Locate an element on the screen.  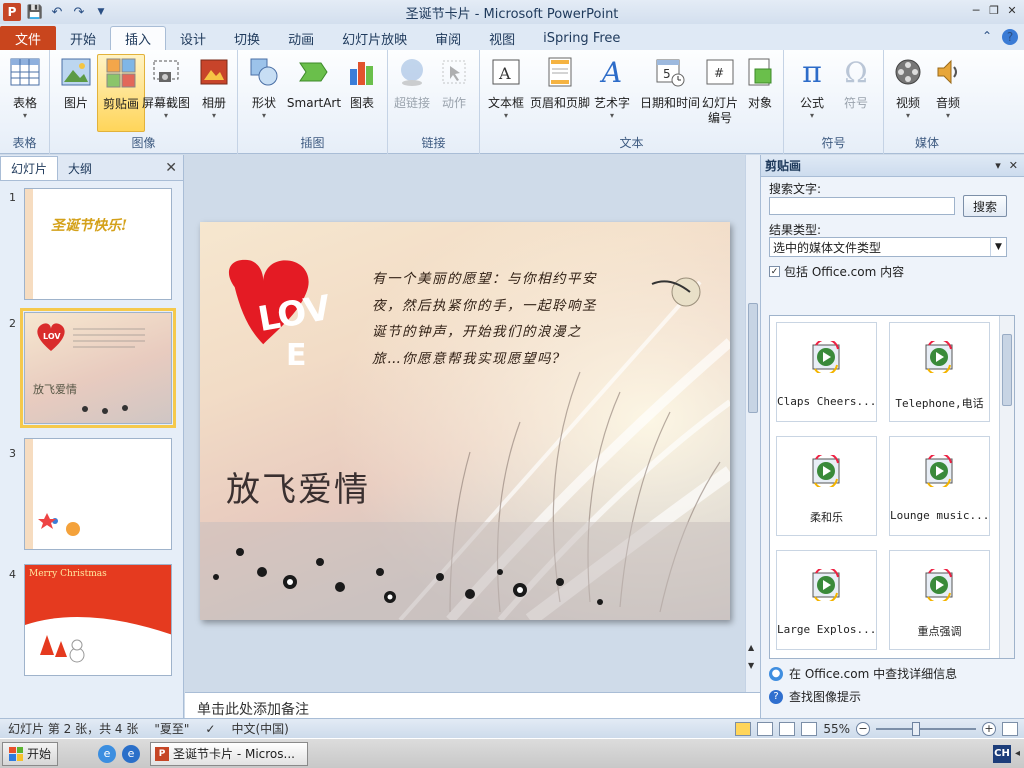
help-icon: ? is located at coordinates (1010, 37).